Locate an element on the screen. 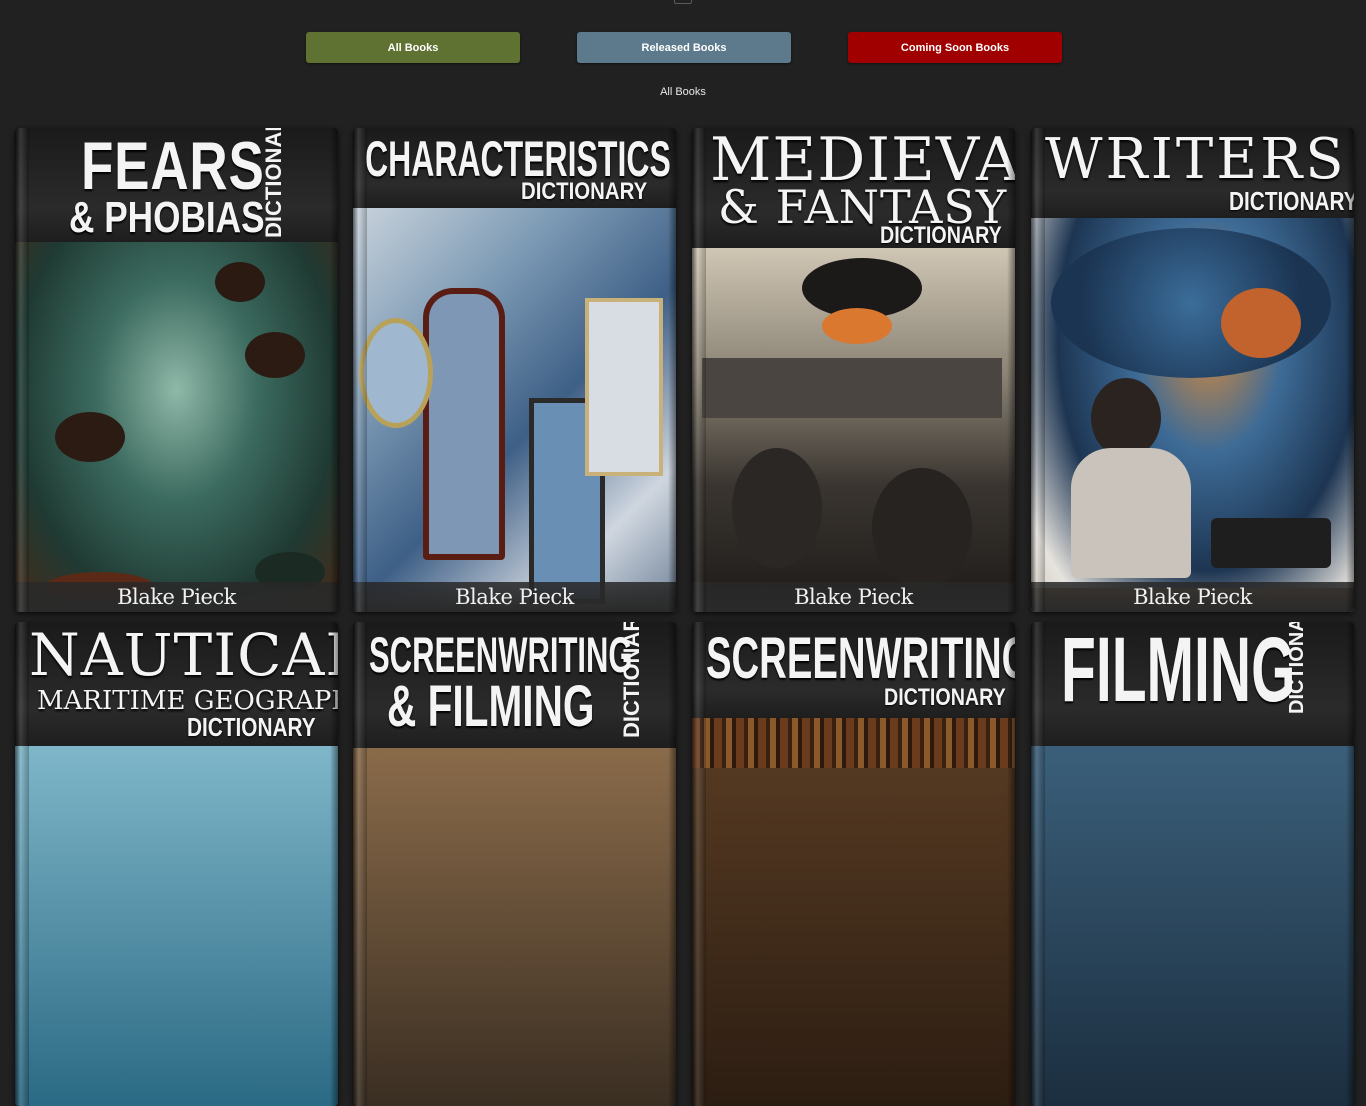 This screenshot has height=1106, width=1366. cover-art-dragon-knights is located at coordinates (853, 430).